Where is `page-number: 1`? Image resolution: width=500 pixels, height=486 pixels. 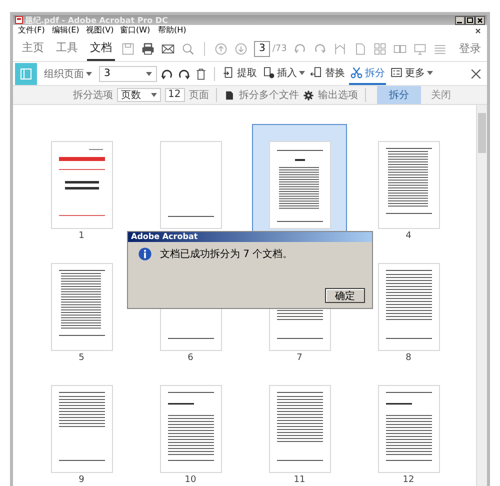
page-number: 1 is located at coordinates (81, 236).